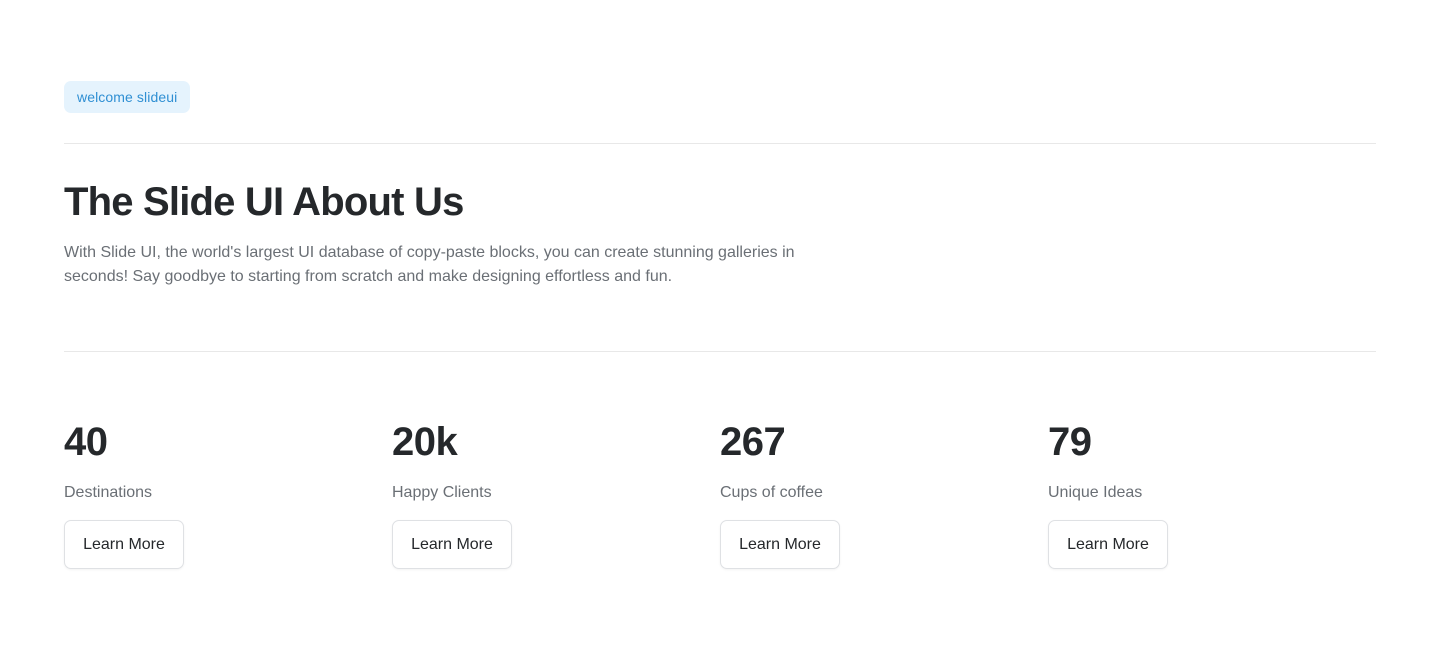  What do you see at coordinates (1070, 442) in the screenshot?
I see `stat-value: 79` at bounding box center [1070, 442].